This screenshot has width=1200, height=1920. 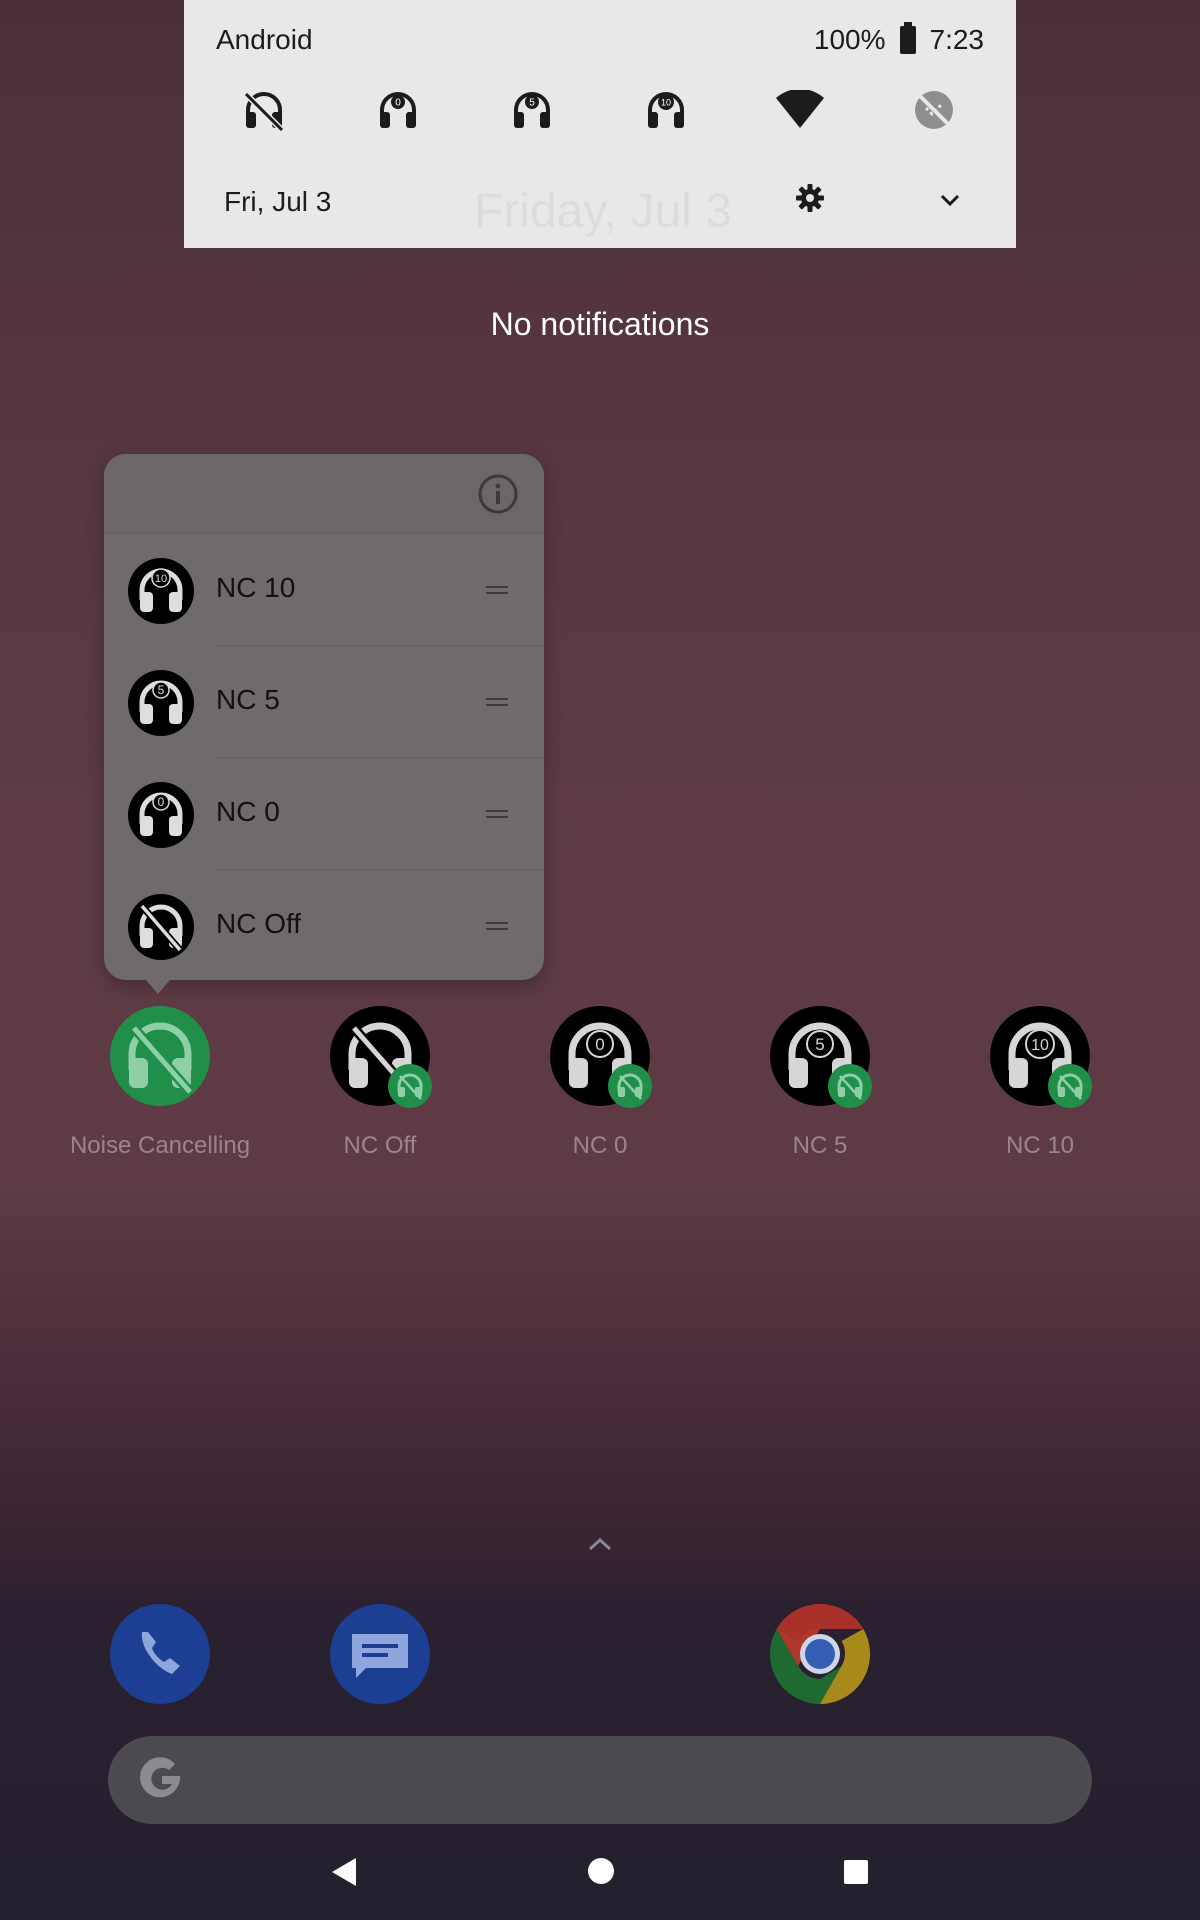 I want to click on clock: 7:23, so click(x=957, y=39).